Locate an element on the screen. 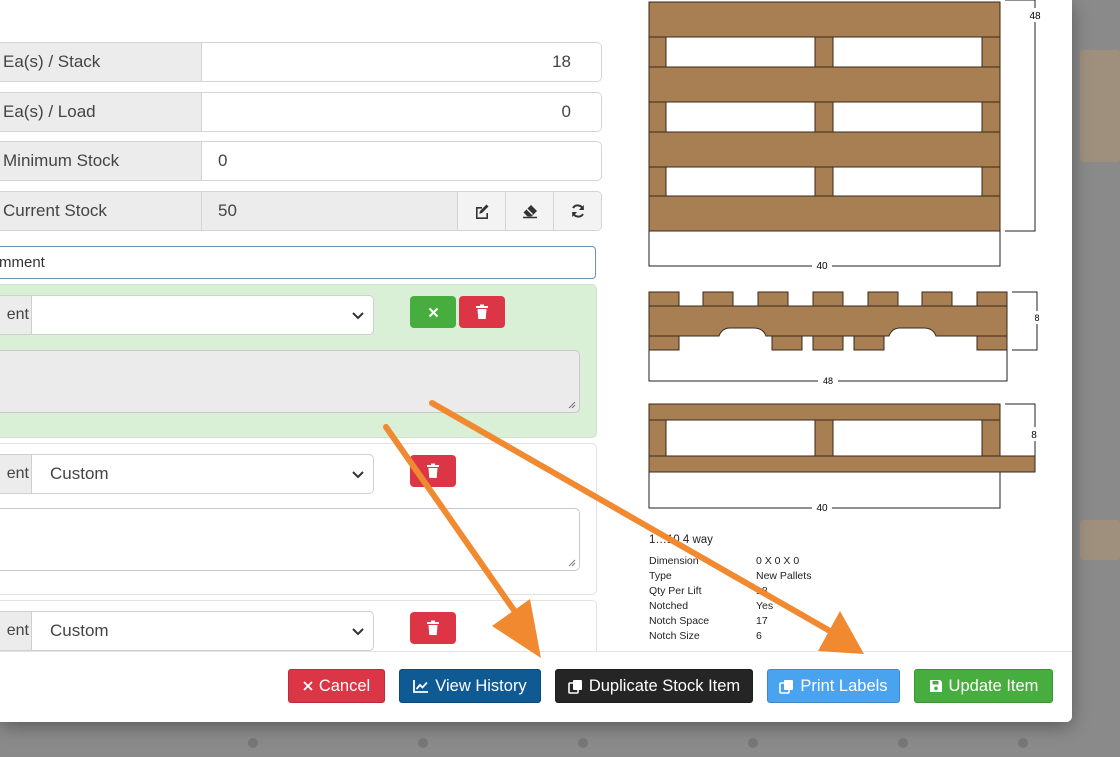 Image resolution: width=1120 pixels, height=757 pixels. update-item-button: Update Item is located at coordinates (983, 686).